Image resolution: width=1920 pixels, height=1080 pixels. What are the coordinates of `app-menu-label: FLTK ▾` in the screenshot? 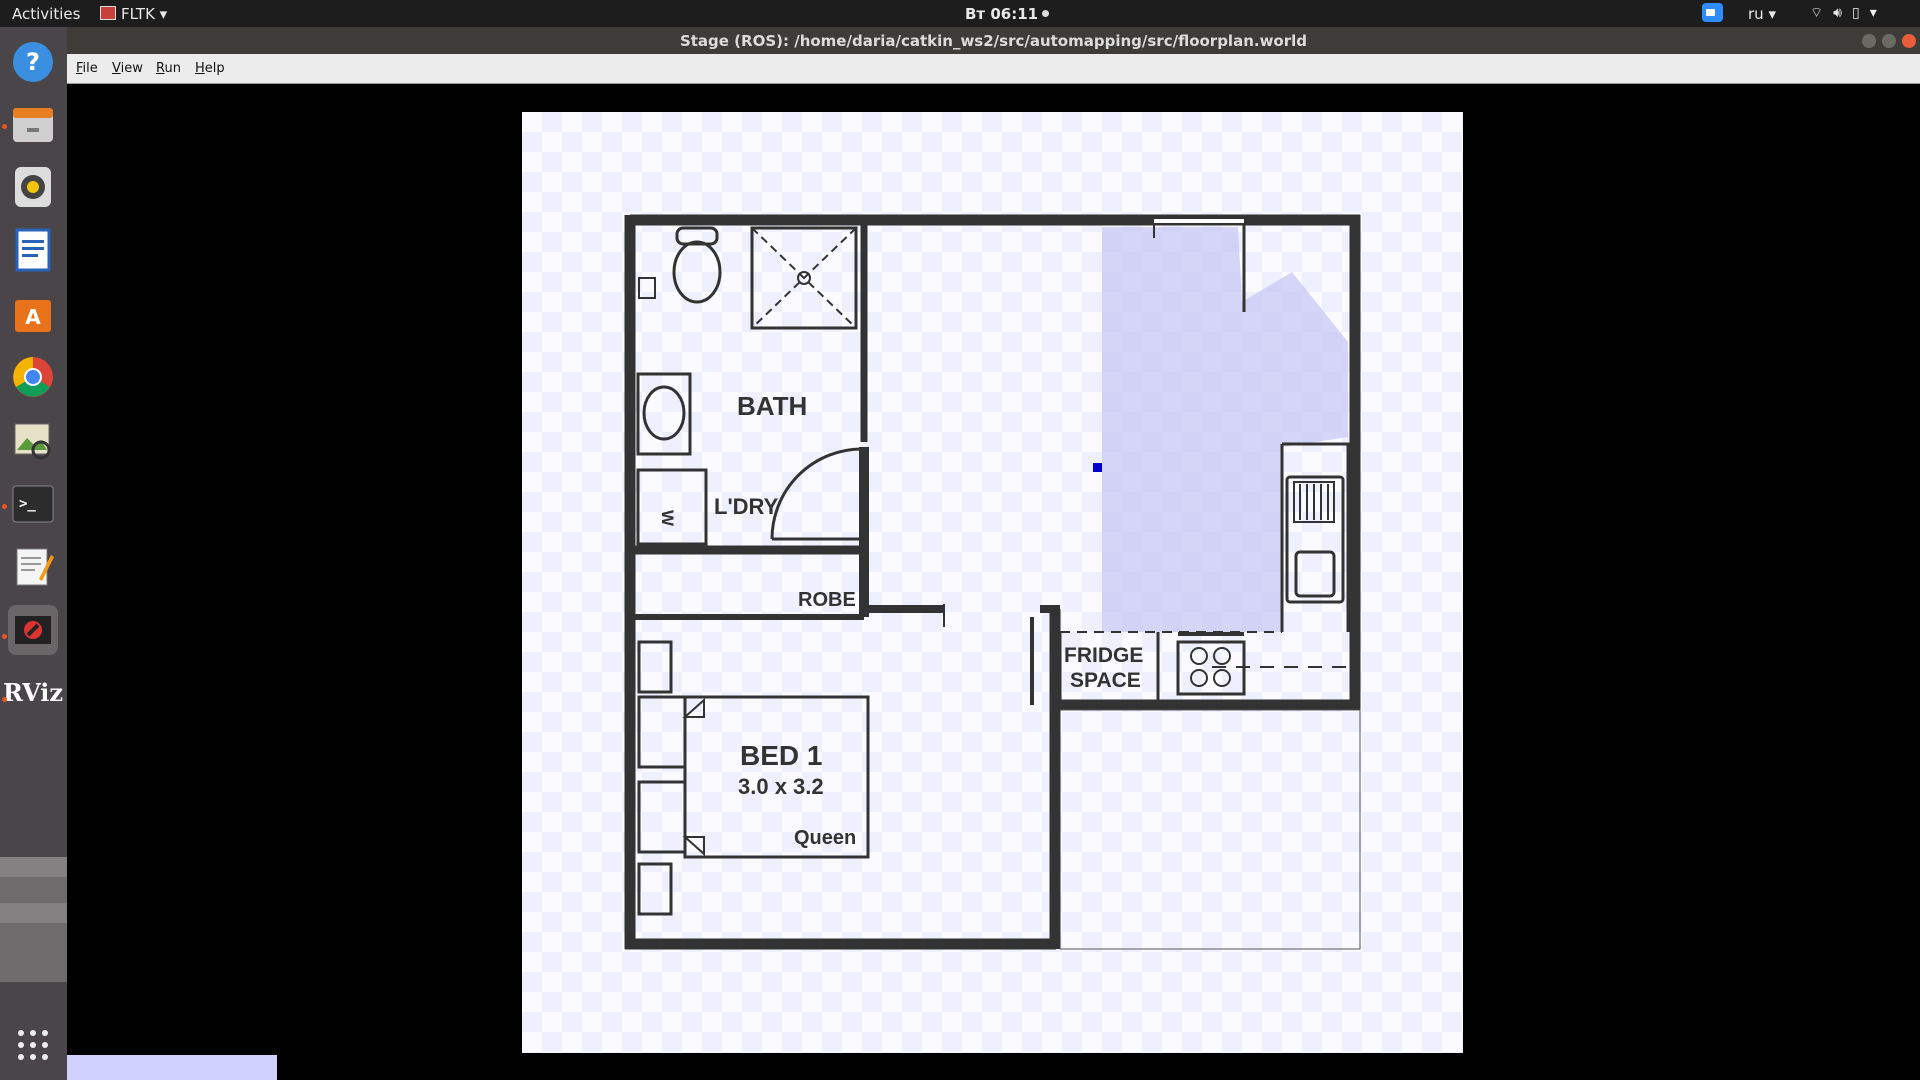 It's located at (144, 14).